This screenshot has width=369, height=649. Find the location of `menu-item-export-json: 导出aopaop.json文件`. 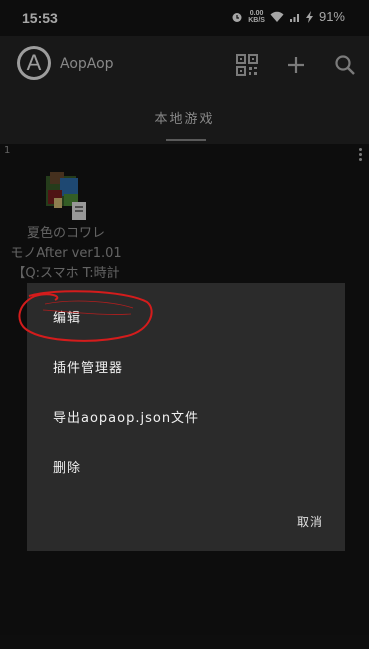

menu-item-export-json: 导出aopaop.json文件 is located at coordinates (126, 416).